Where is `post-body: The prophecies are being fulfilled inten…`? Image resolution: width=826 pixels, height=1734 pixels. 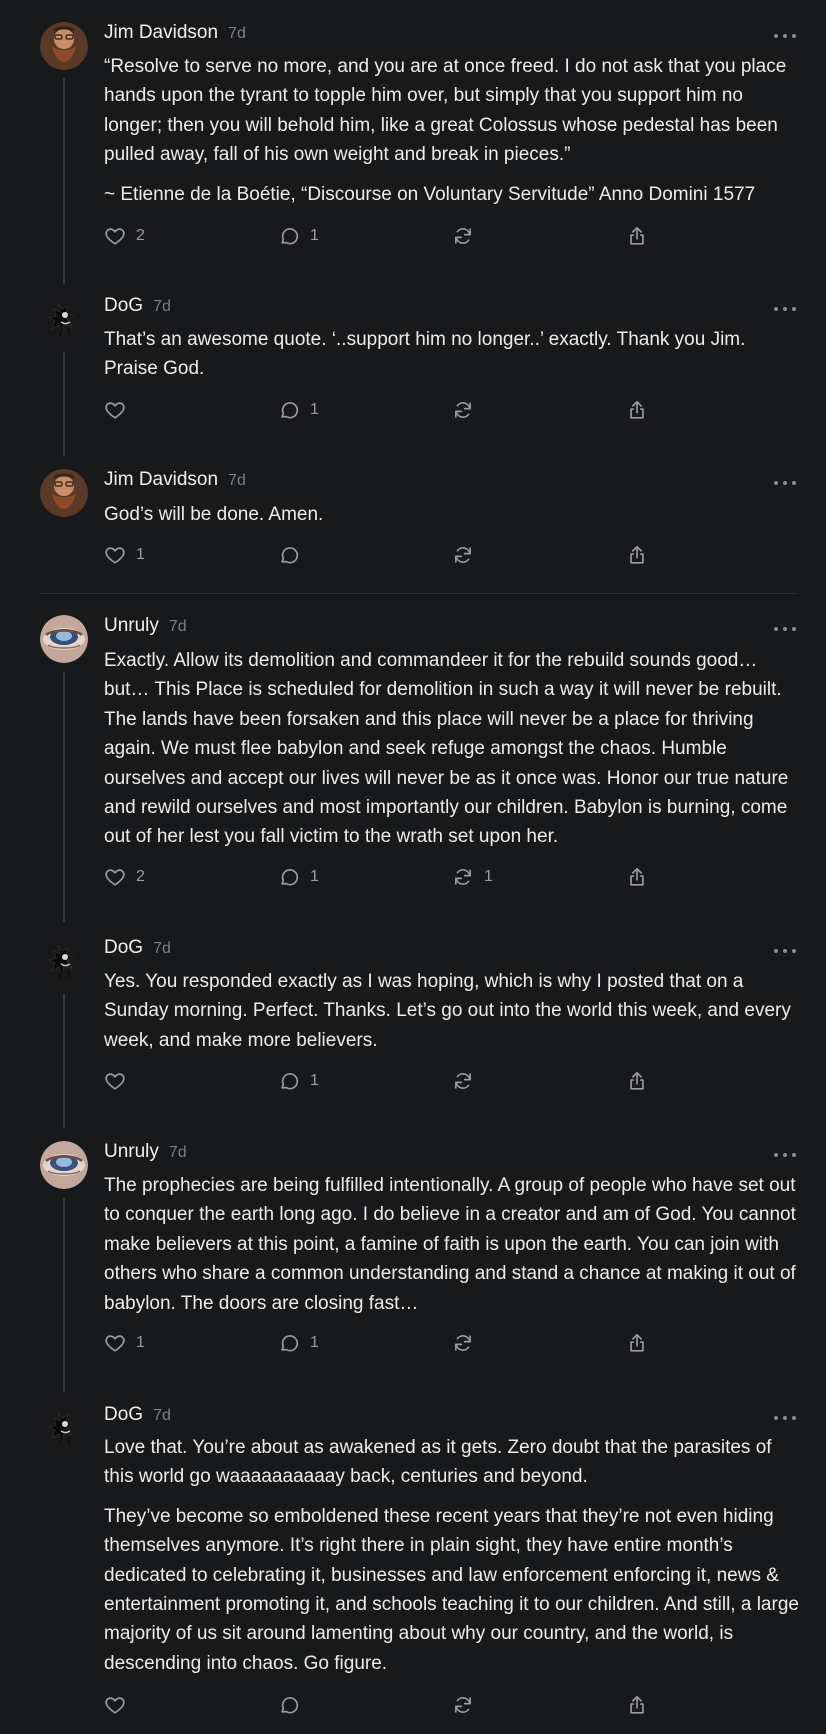
post-body: The prophecies are being fulfilled inten… is located at coordinates (454, 1244).